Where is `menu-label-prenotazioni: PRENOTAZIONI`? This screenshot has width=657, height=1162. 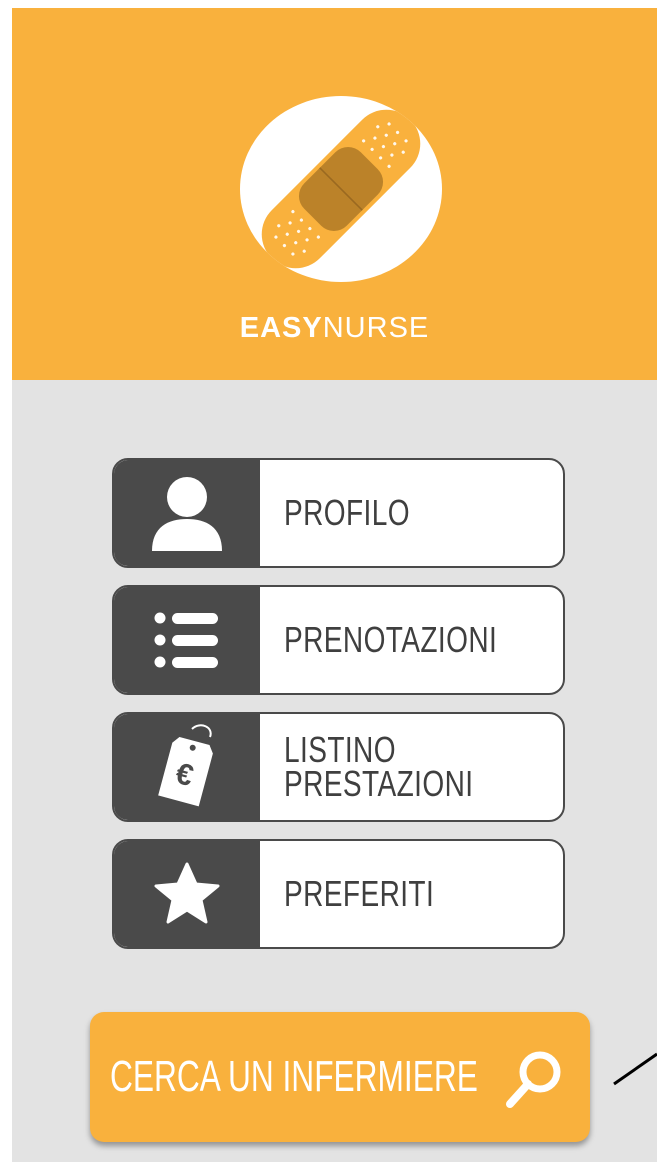
menu-label-prenotazioni: PRENOTAZIONI is located at coordinates (391, 639).